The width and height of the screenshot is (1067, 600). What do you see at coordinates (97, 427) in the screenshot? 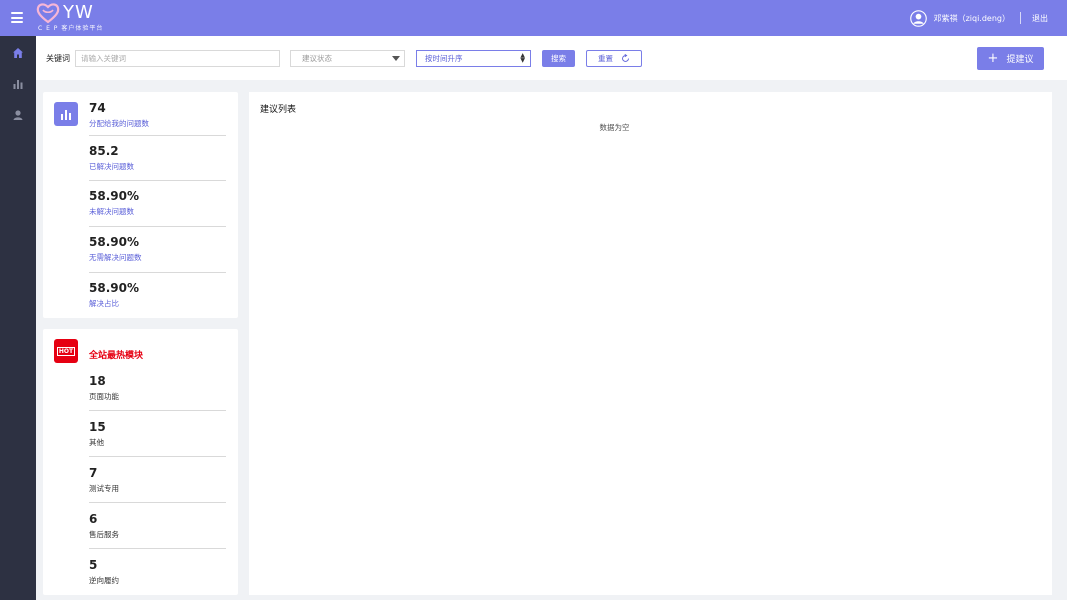
I see `hot-item-value: 15` at bounding box center [97, 427].